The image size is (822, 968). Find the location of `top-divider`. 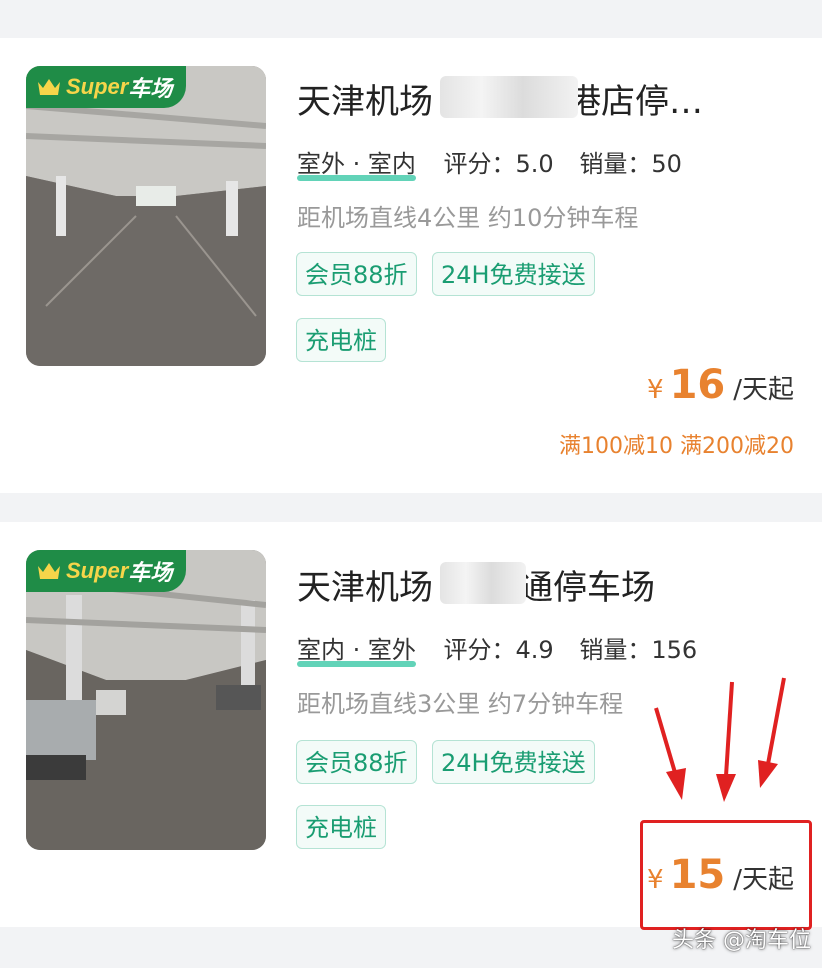

top-divider is located at coordinates (411, 4).